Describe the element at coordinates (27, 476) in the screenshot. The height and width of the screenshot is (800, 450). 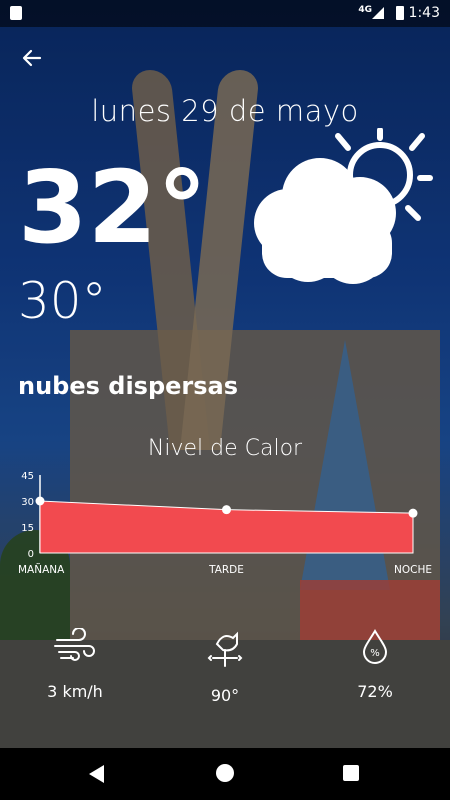
I see `y-tick-label: 45` at that location.